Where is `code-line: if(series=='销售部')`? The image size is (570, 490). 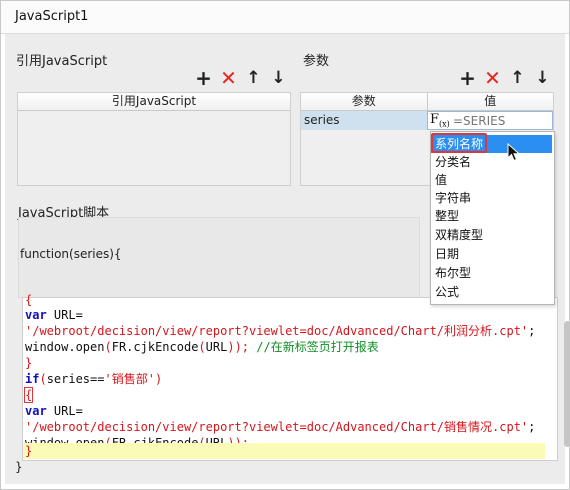 code-line: if(series=='销售部') is located at coordinates (94, 379).